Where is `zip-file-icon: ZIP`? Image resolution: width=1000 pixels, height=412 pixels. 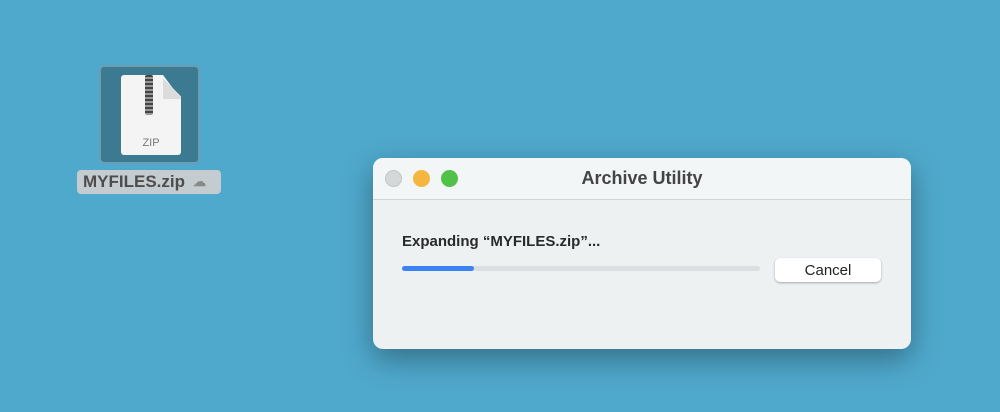
zip-file-icon: ZIP is located at coordinates (149, 114).